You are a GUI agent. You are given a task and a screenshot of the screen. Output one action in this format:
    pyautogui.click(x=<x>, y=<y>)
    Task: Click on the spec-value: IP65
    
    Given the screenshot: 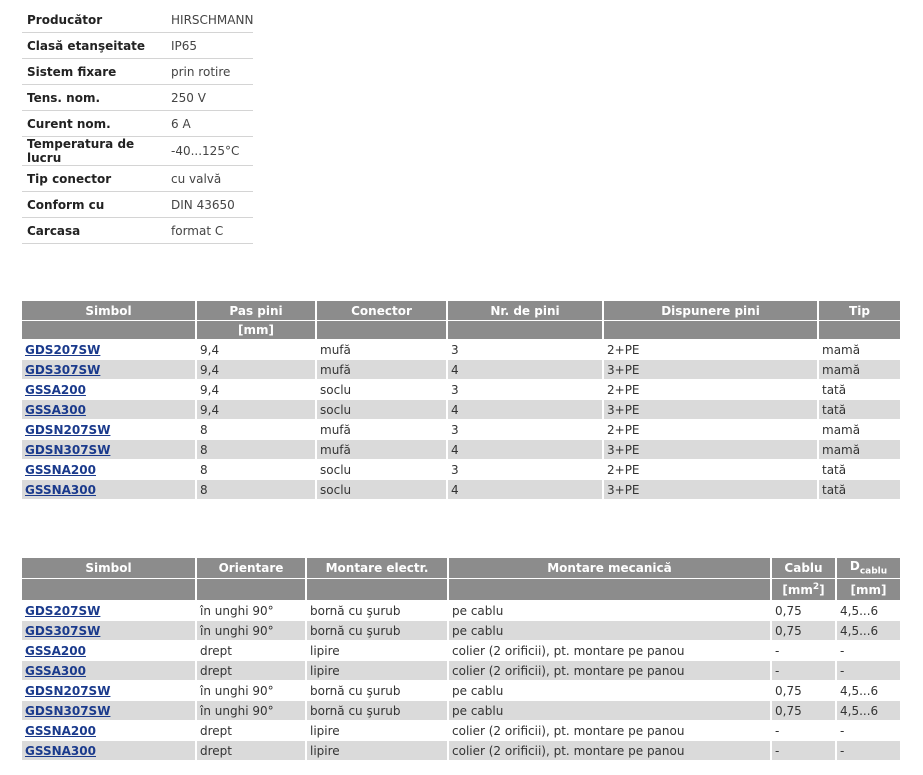 What is the action you would take?
    pyautogui.click(x=210, y=45)
    